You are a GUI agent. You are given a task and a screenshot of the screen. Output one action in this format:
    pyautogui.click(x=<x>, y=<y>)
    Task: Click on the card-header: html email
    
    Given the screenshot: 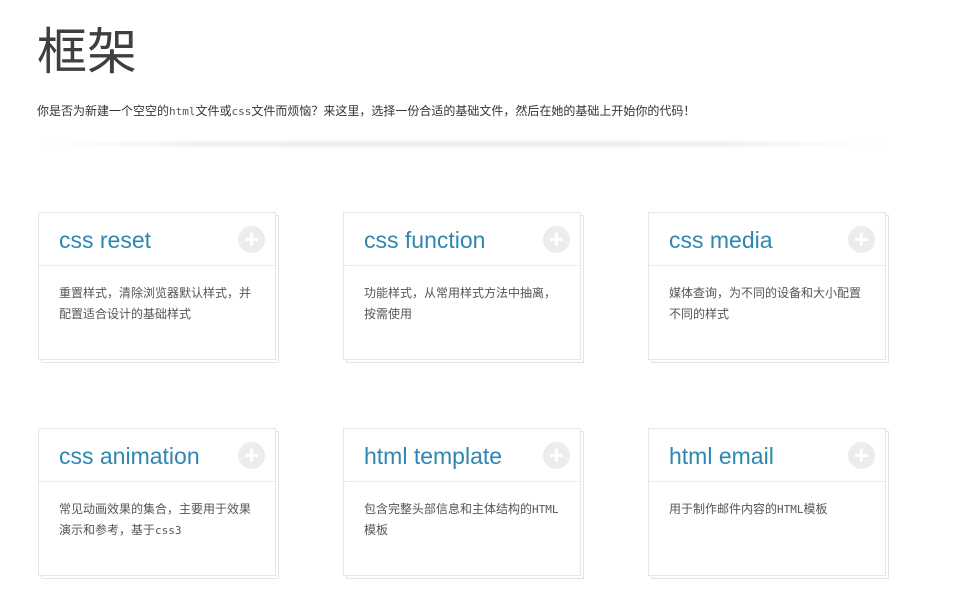 What is the action you would take?
    pyautogui.click(x=767, y=455)
    